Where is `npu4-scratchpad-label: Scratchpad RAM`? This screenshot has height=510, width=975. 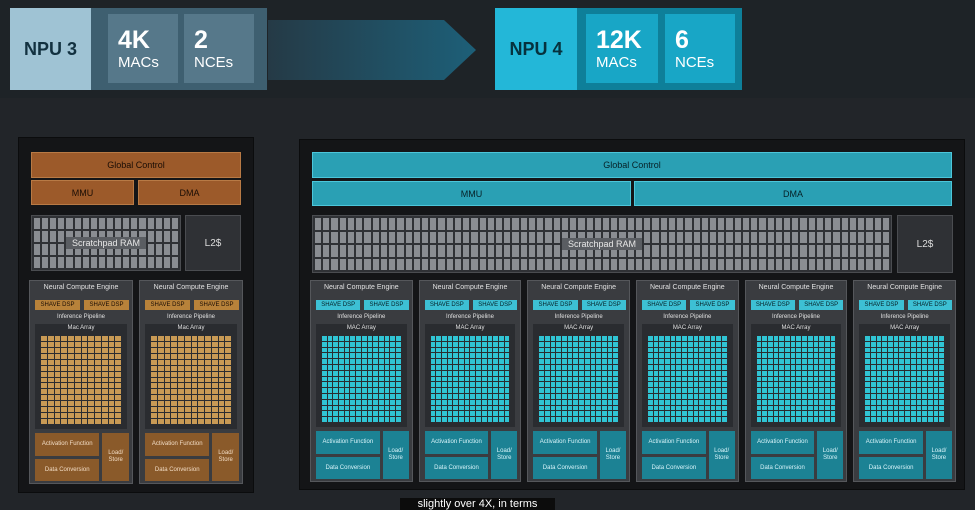
npu4-scratchpad-label: Scratchpad RAM is located at coordinates (602, 244).